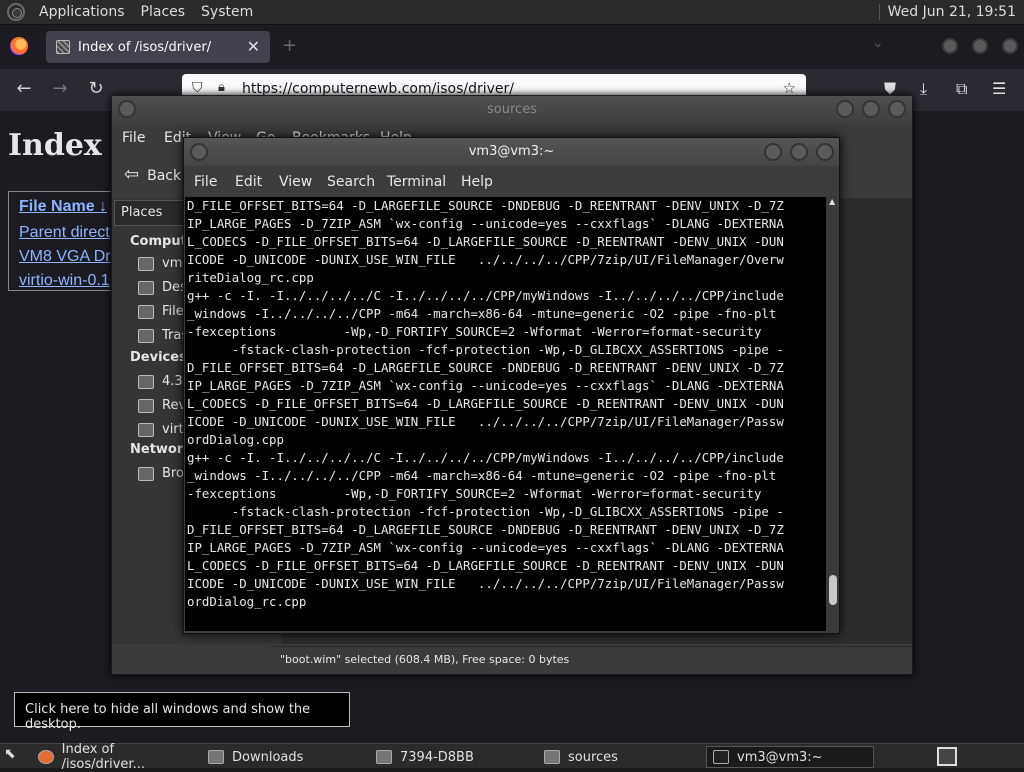 The width and height of the screenshot is (1024, 772). I want to click on distro-logo-icon, so click(16, 12).